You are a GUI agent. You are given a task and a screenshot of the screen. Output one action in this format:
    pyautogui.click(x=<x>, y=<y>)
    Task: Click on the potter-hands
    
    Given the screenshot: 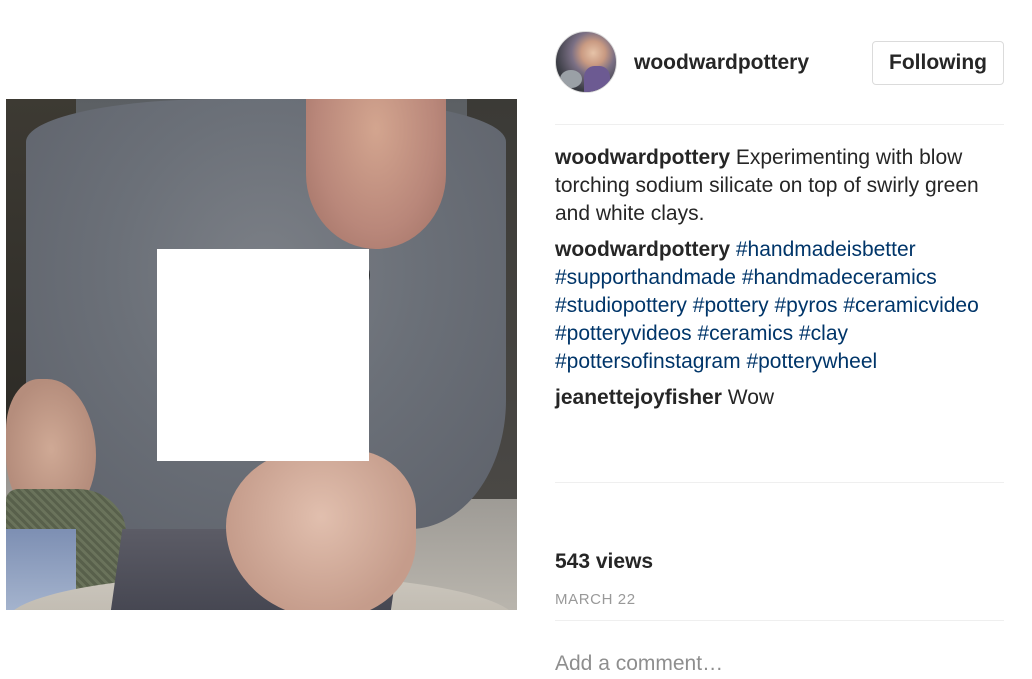 What is the action you would take?
    pyautogui.click(x=321, y=529)
    